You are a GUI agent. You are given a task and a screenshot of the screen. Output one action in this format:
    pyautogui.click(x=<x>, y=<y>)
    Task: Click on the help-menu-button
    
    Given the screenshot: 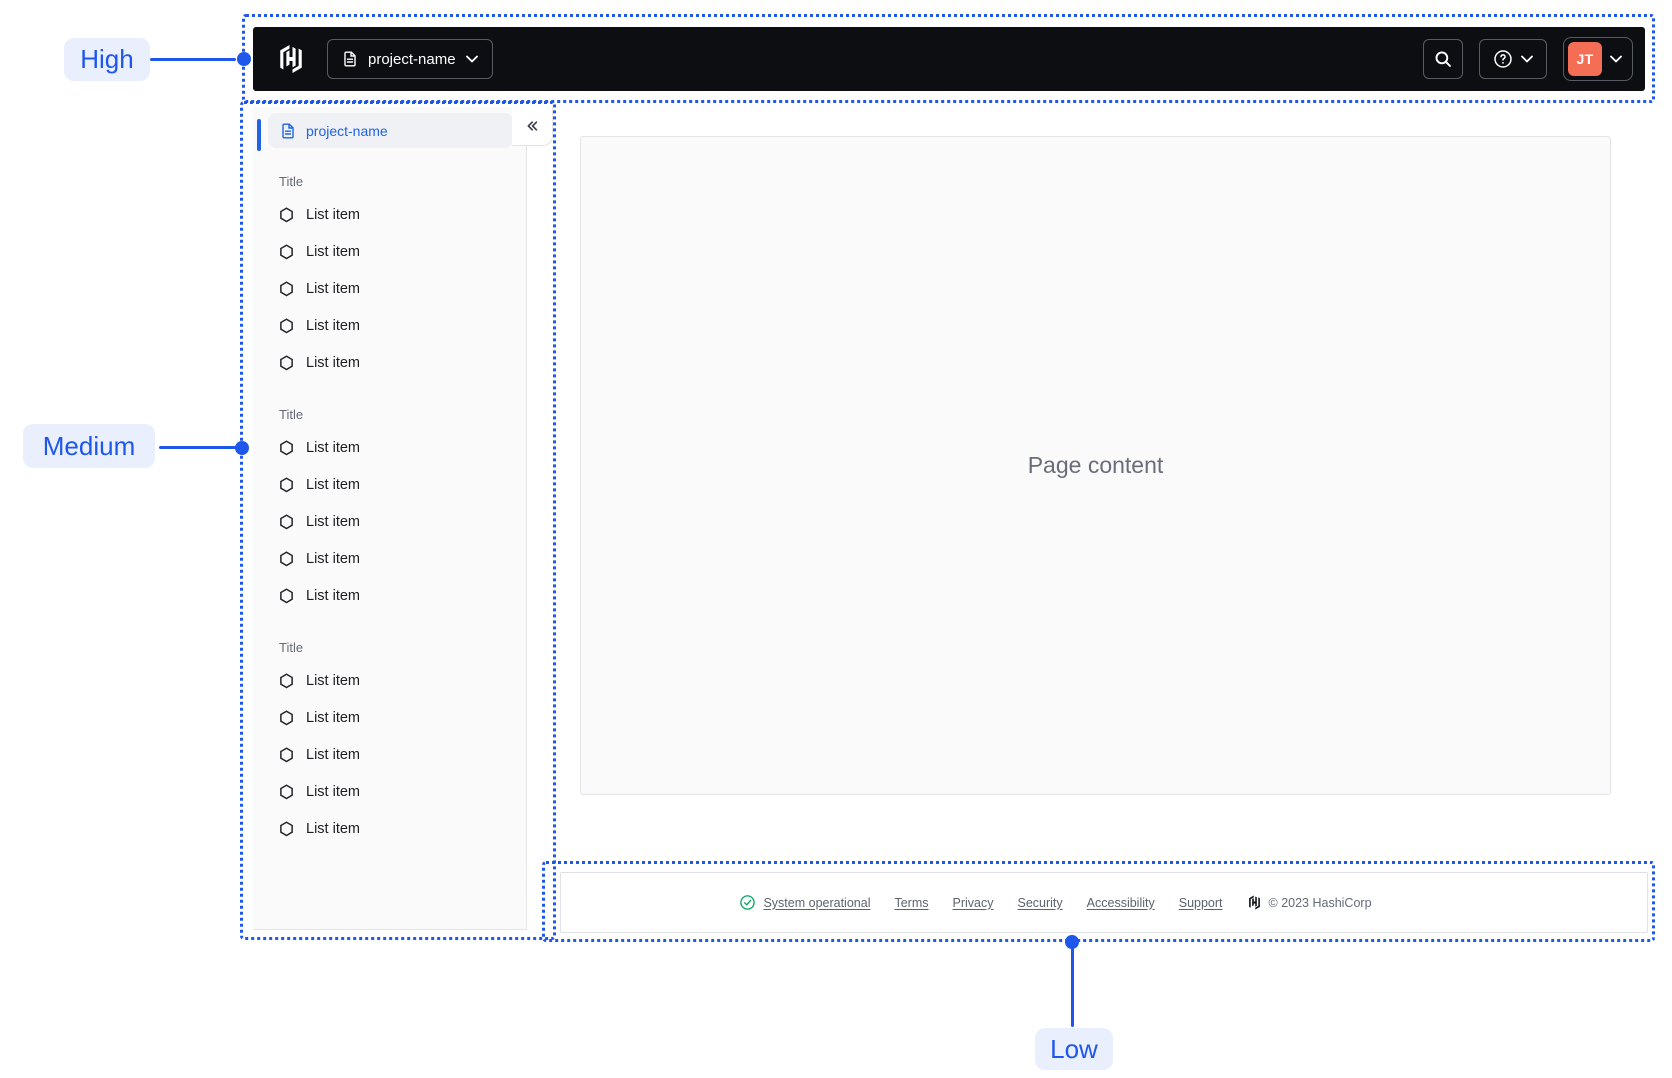 What is the action you would take?
    pyautogui.click(x=1513, y=59)
    